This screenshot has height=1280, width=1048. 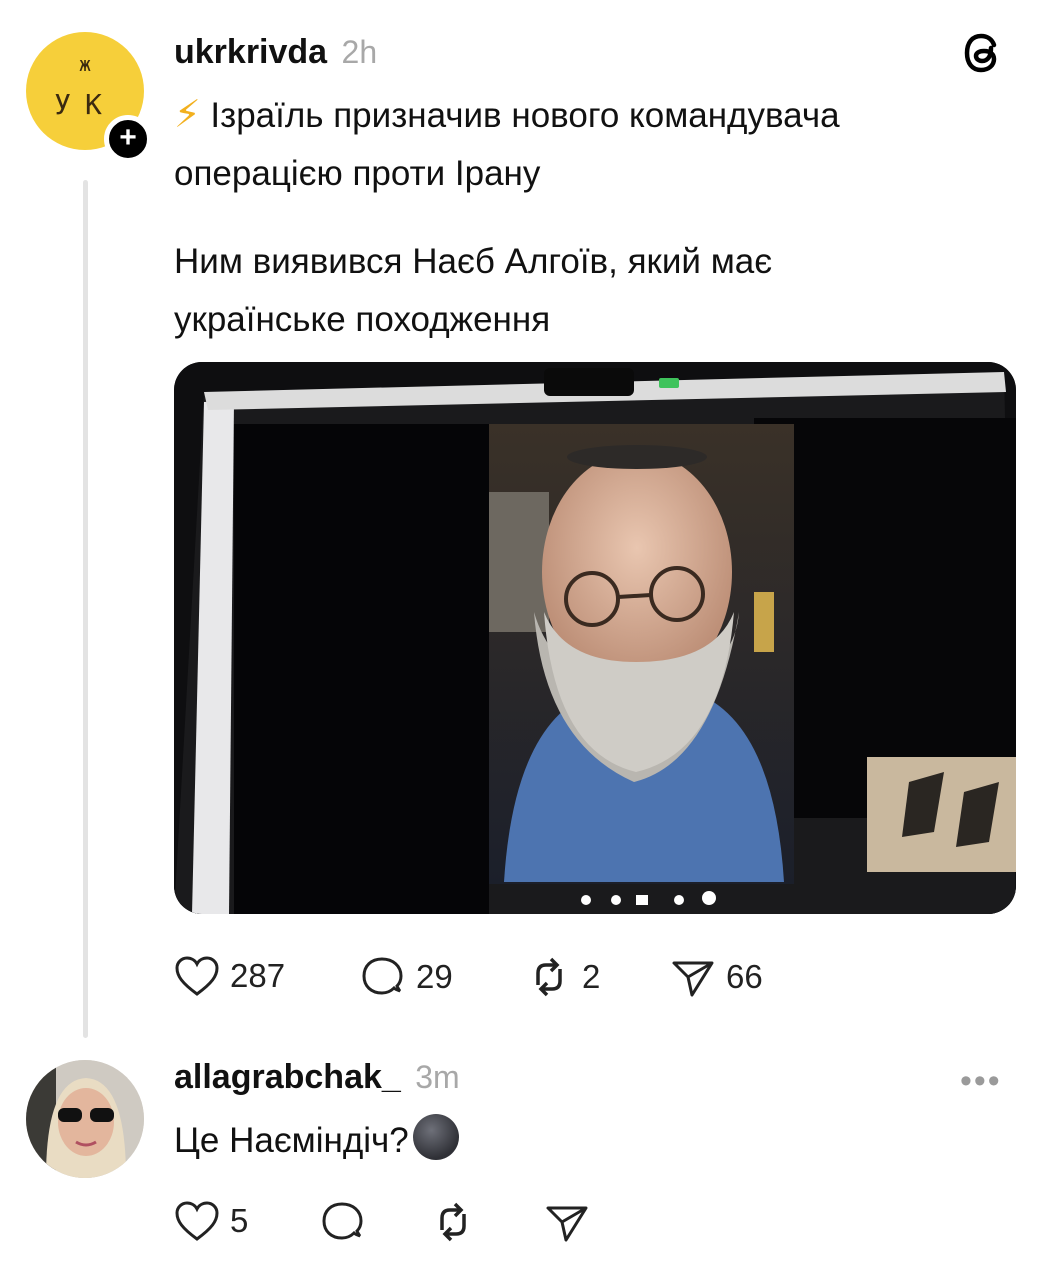 What do you see at coordinates (591, 976) in the screenshot?
I see `repost-count: 2` at bounding box center [591, 976].